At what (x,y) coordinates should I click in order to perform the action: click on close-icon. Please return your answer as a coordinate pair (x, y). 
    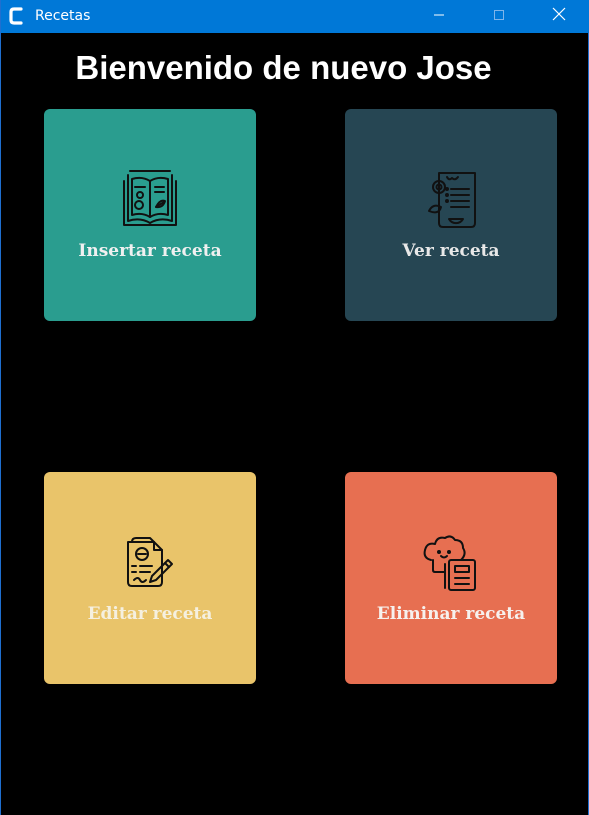
    Looking at the image, I should click on (559, 16).